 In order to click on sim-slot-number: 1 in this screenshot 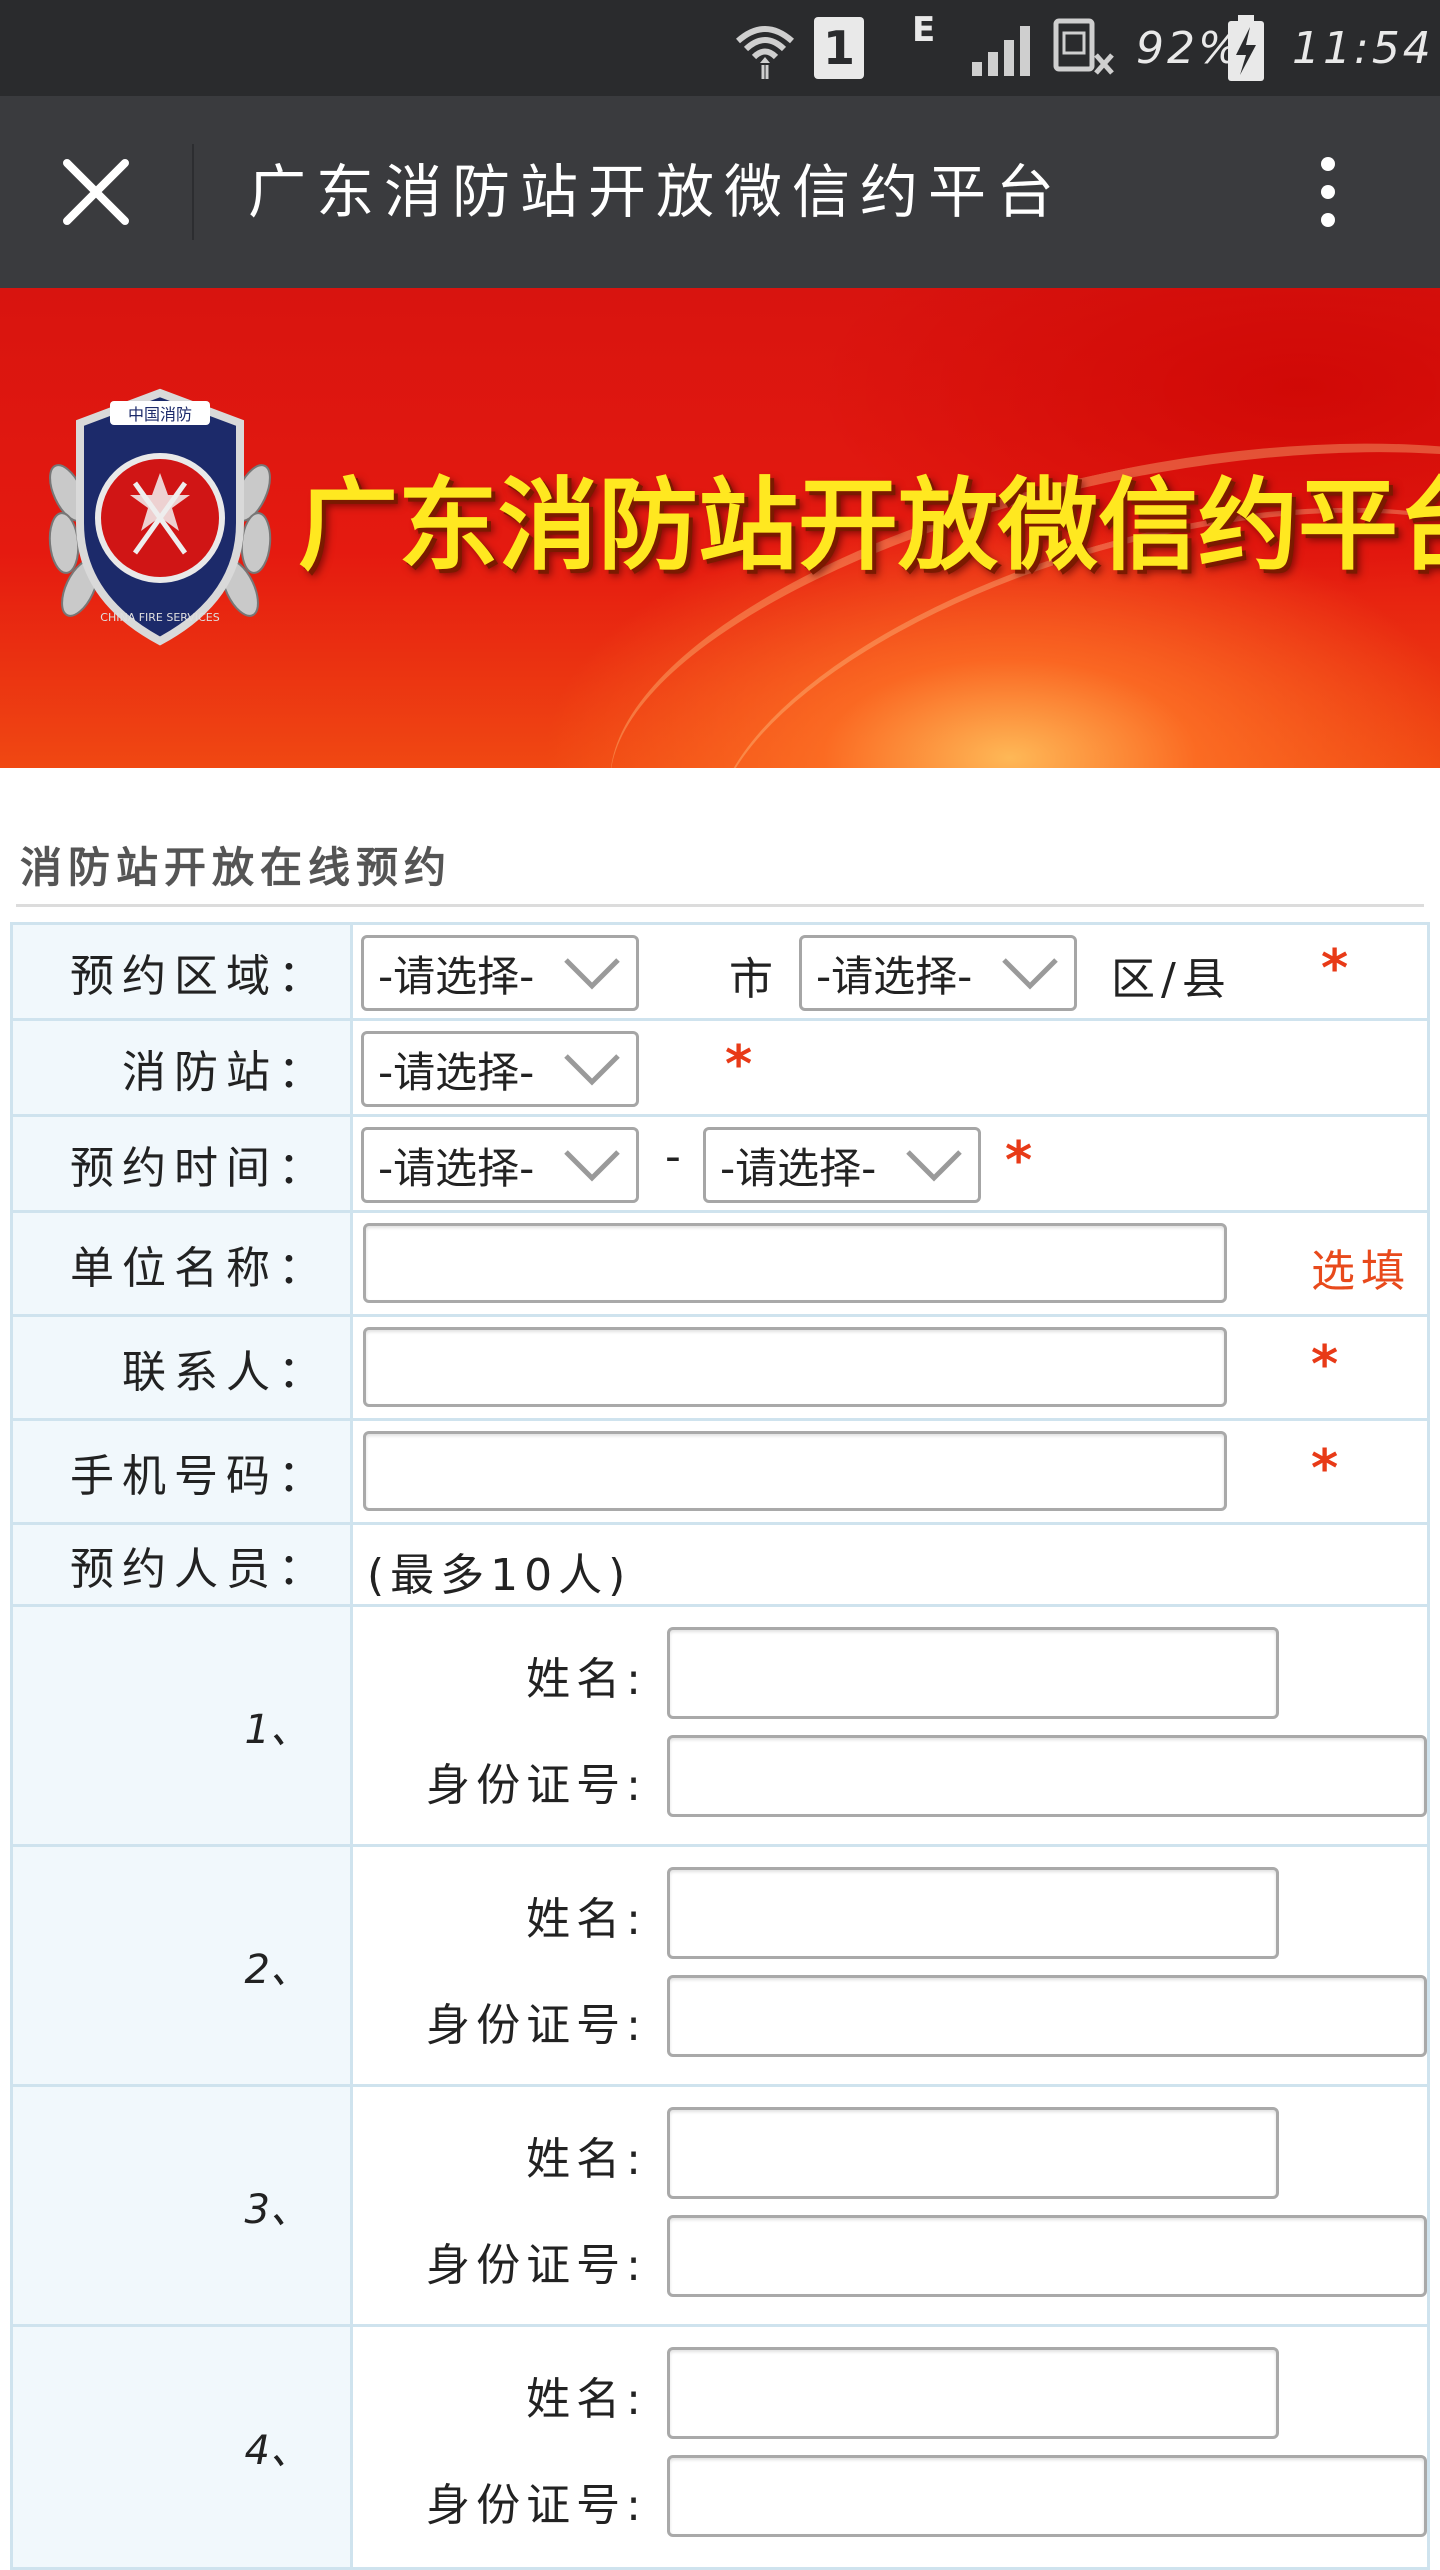, I will do `click(839, 48)`.